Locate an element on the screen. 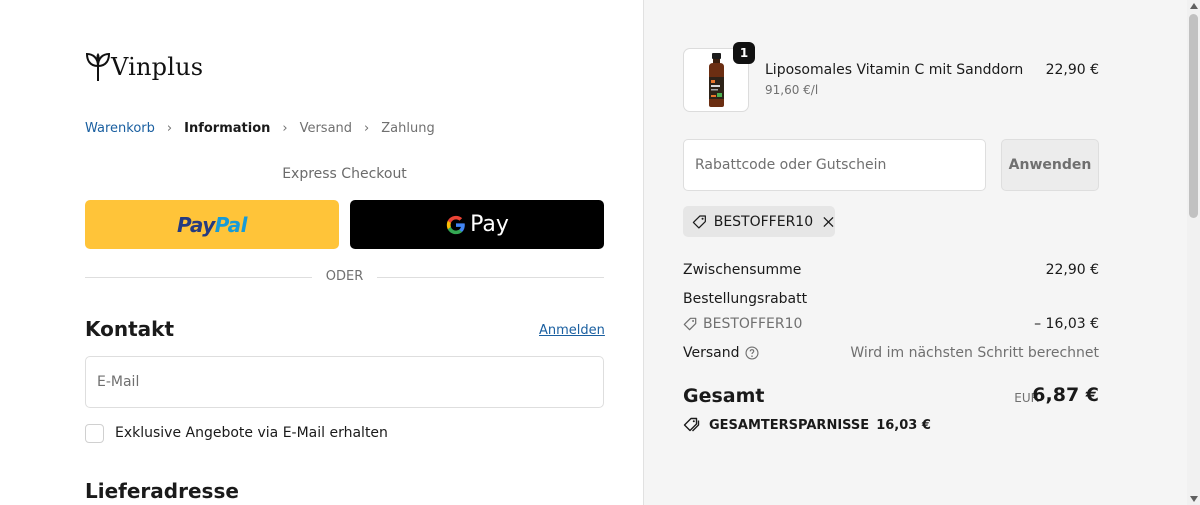  product-name: Liposomales Vitamin C mit Sanddorn is located at coordinates (894, 70).